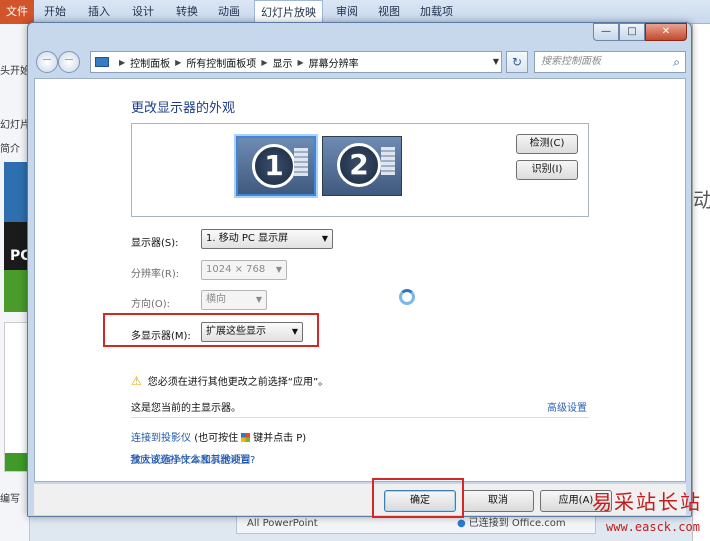 The image size is (710, 541). I want to click on watermark-text: 易采站长站, so click(647, 502).